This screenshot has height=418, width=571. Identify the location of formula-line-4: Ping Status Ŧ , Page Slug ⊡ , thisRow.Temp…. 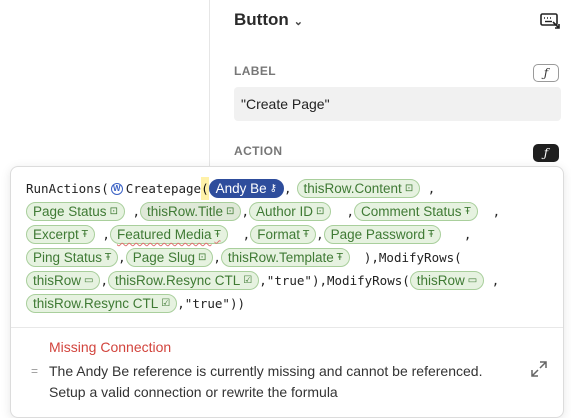
(291, 257).